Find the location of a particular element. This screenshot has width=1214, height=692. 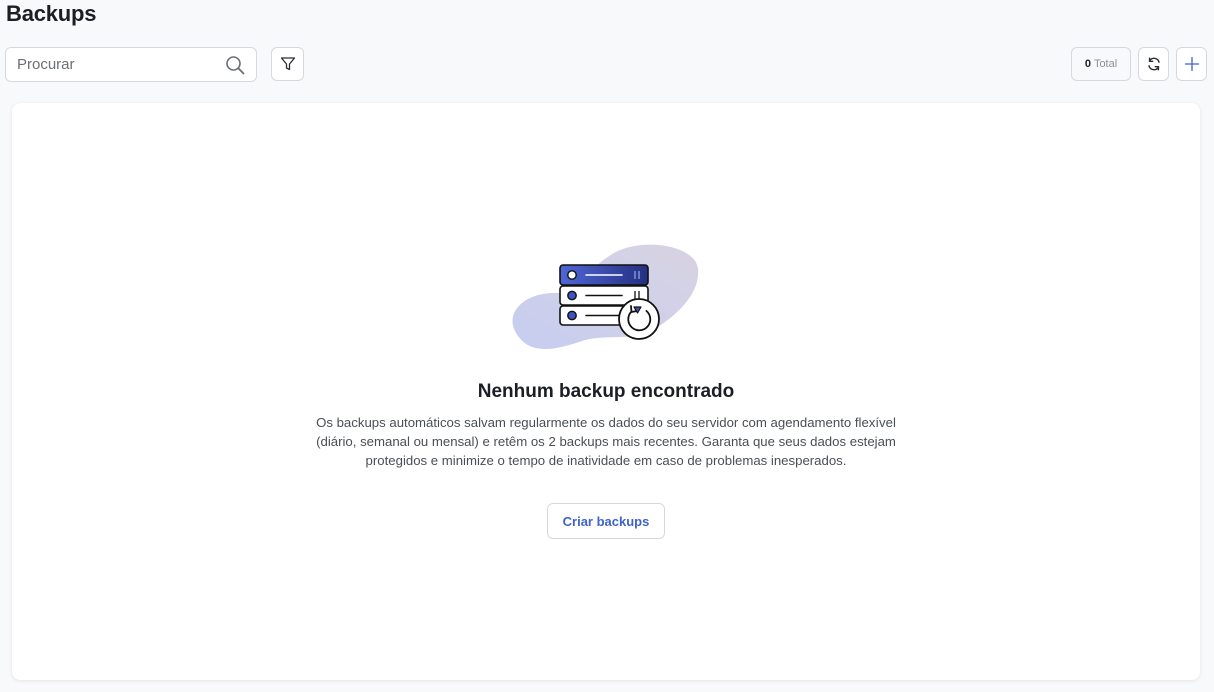

search-box is located at coordinates (131, 64).